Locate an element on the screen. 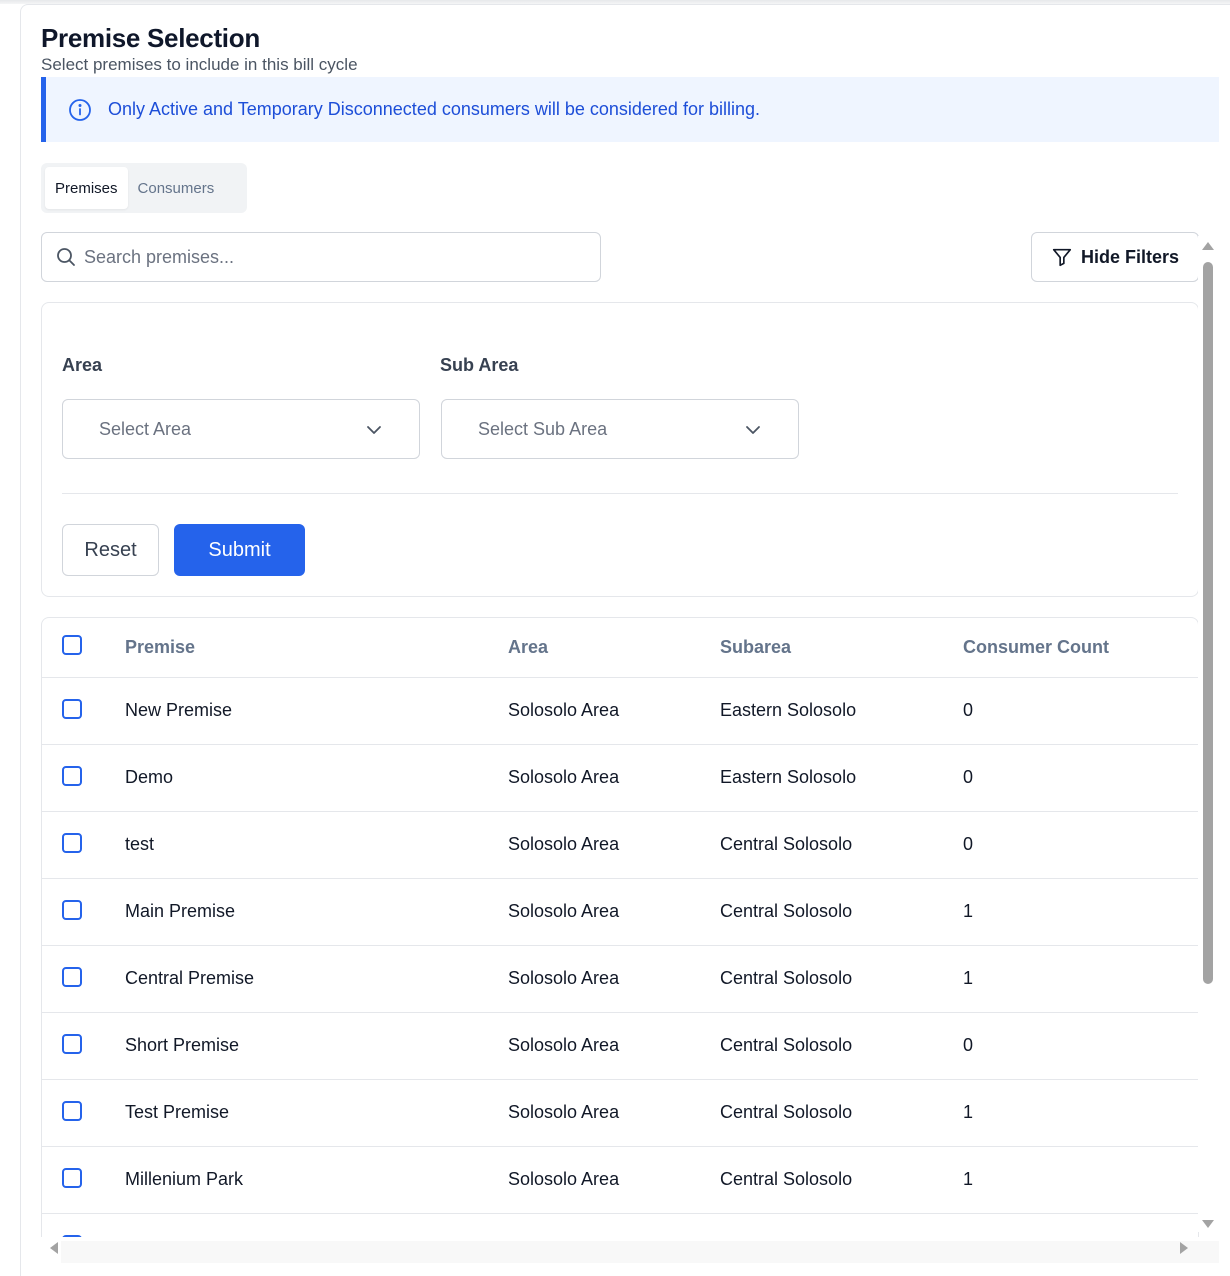  hide-filters-label: Hide Filters is located at coordinates (1130, 256).